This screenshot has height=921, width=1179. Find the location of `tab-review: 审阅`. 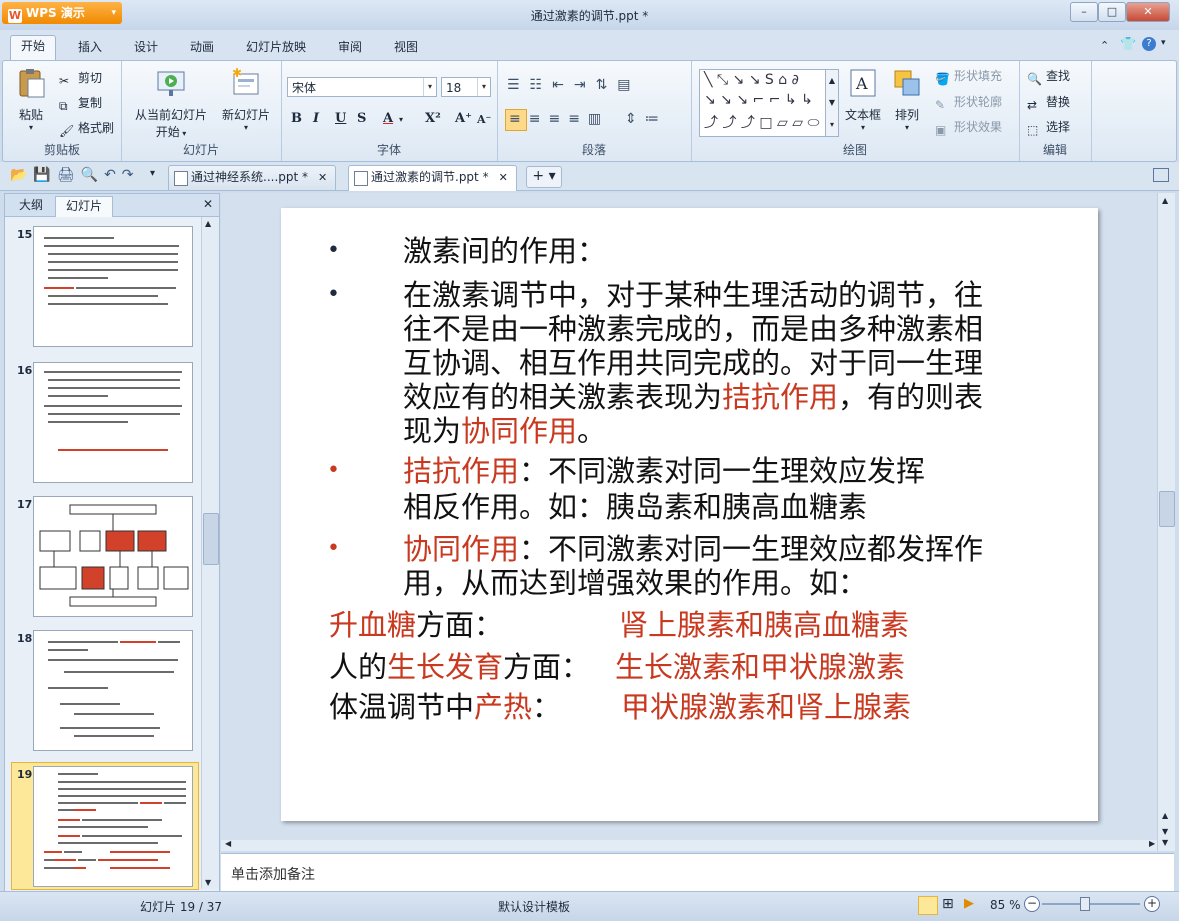

tab-review: 审阅 is located at coordinates (350, 48).